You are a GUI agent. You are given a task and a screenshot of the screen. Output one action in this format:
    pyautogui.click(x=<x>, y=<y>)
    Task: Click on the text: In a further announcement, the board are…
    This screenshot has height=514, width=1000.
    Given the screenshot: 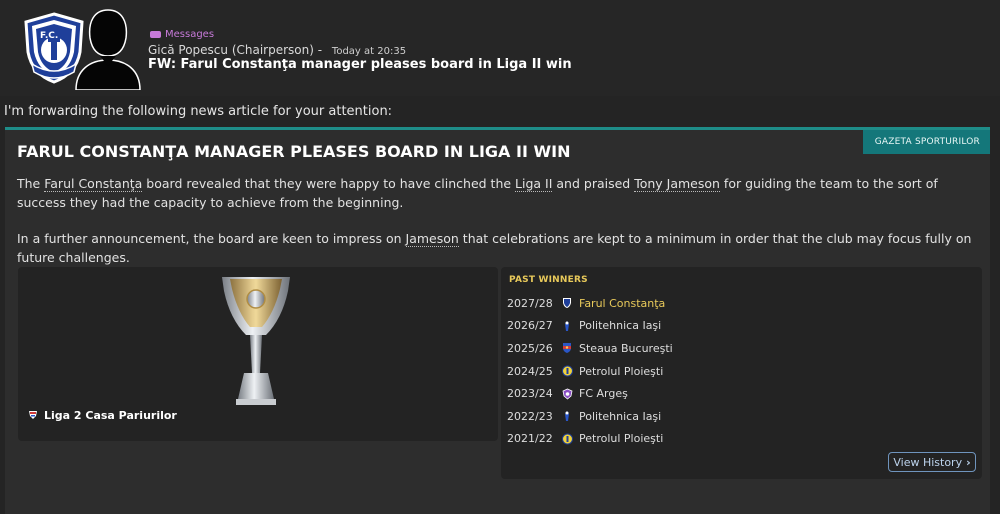 What is the action you would take?
    pyautogui.click(x=211, y=238)
    